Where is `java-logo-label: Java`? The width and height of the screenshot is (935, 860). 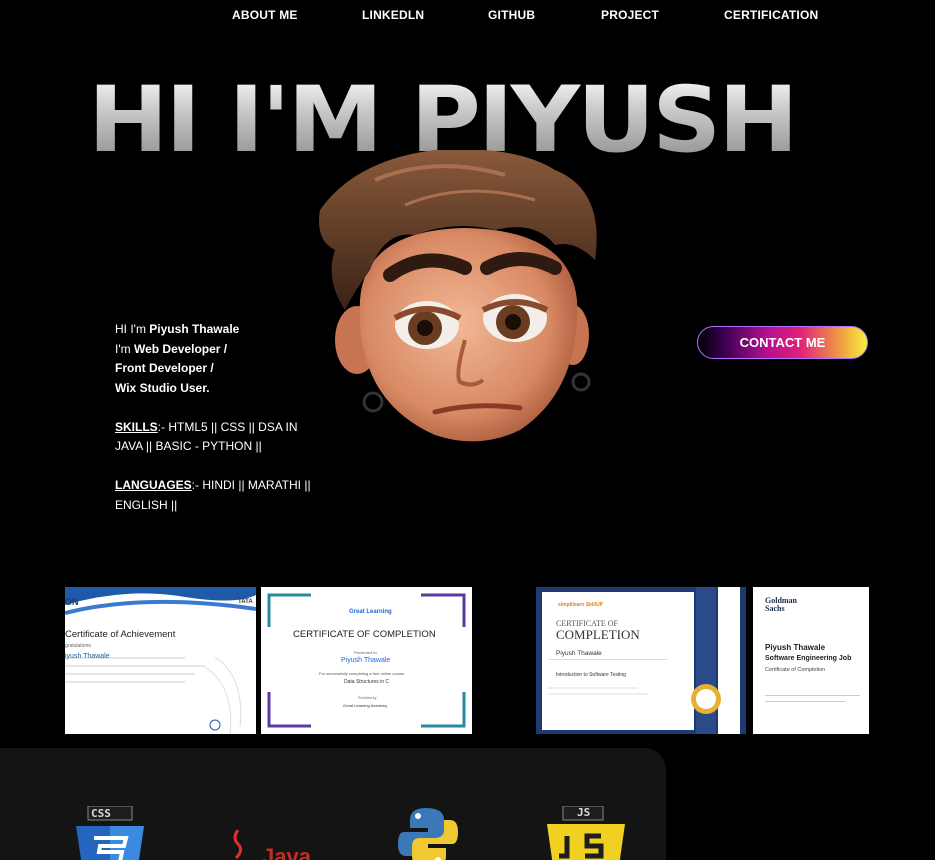
java-logo-label: Java is located at coordinates (286, 852).